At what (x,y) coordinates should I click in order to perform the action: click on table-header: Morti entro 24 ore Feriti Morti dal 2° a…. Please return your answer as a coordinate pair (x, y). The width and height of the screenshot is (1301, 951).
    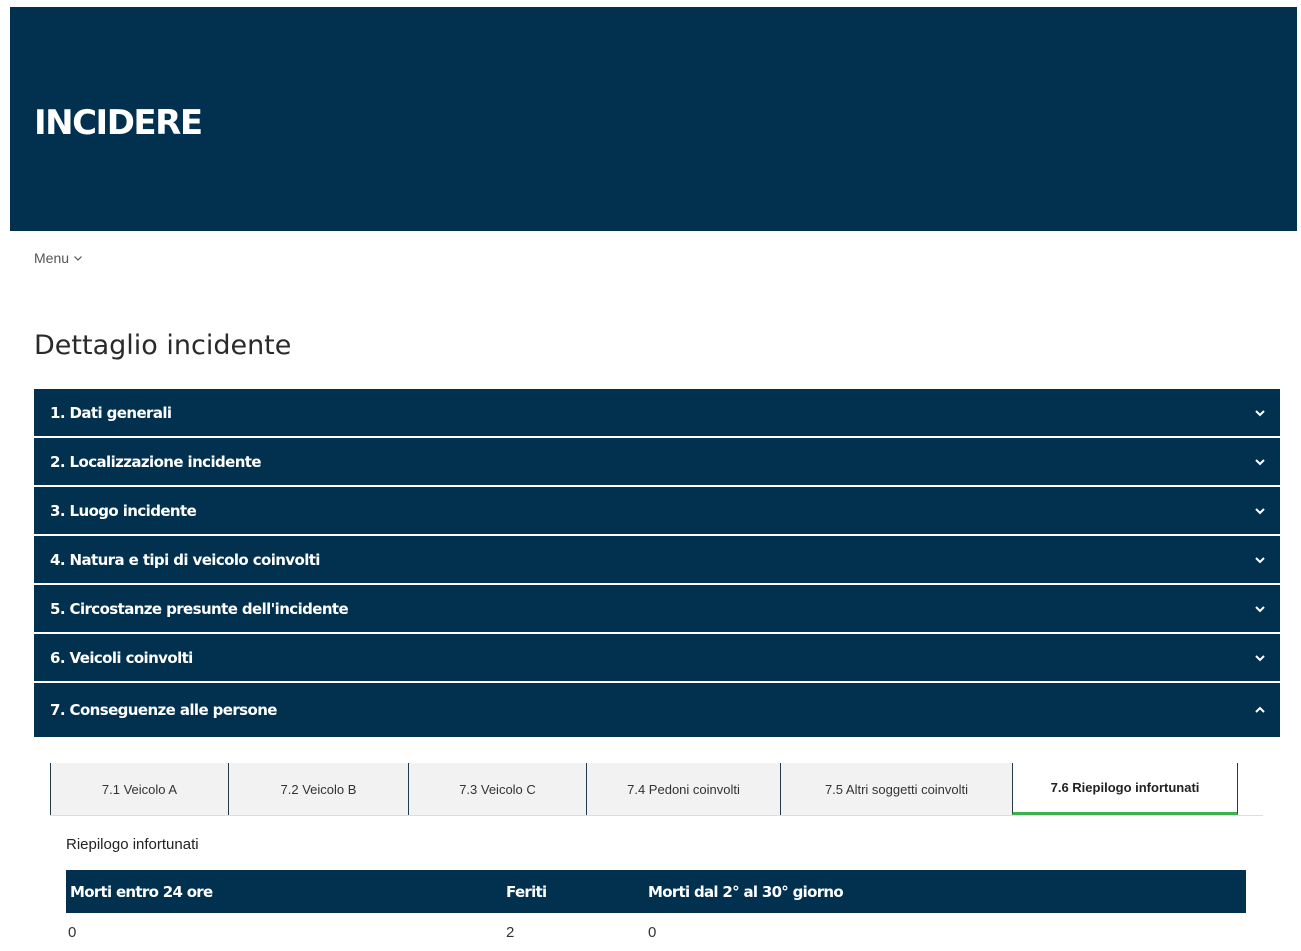
    Looking at the image, I should click on (656, 891).